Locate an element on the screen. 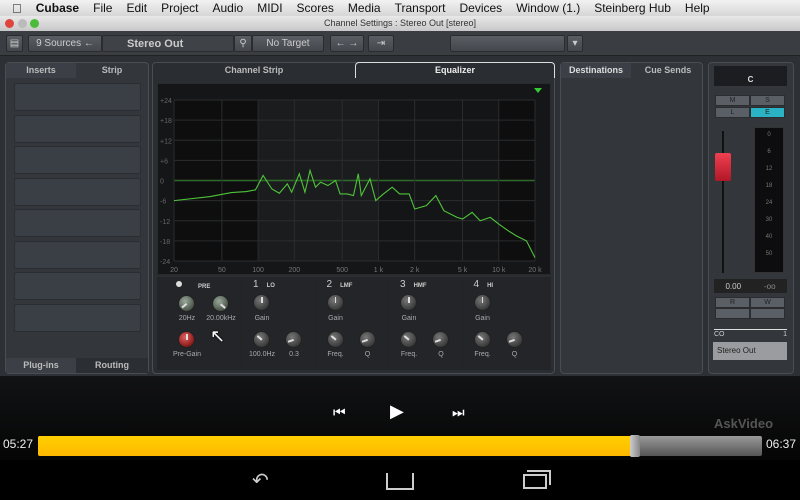 Image resolution: width=800 pixels, height=500 pixels. pan-value: C is located at coordinates (750, 79).